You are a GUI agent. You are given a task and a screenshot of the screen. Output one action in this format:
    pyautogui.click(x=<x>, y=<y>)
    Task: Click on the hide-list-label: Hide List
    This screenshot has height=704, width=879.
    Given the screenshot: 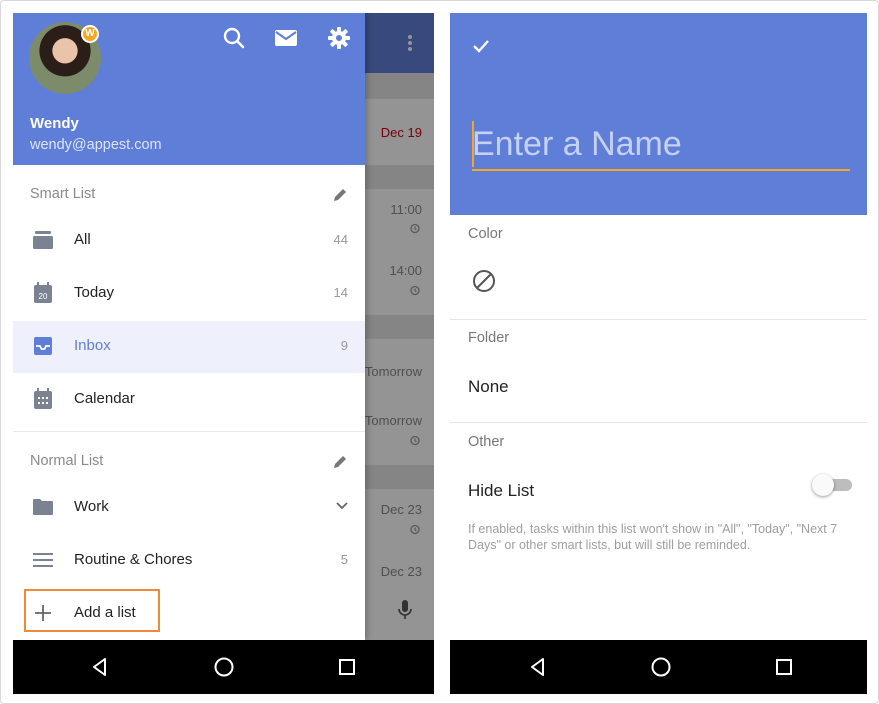 What is the action you would take?
    pyautogui.click(x=501, y=490)
    